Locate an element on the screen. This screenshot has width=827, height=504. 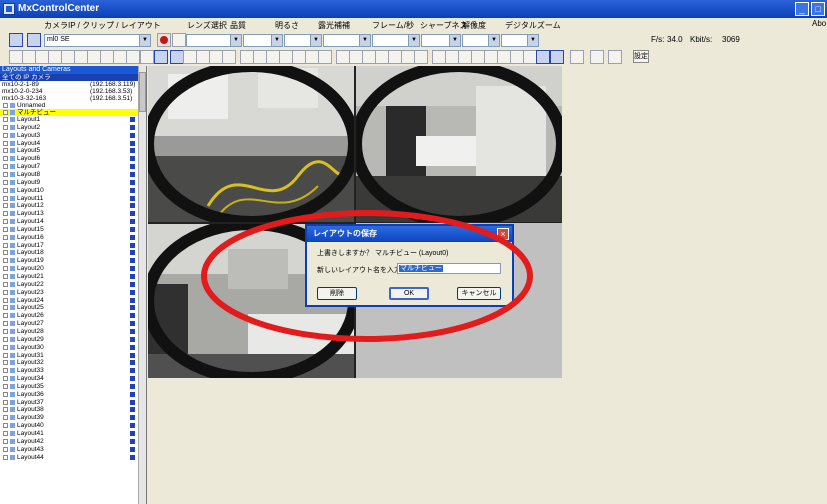
layout-item: Layout38 is located at coordinates (69, 409).